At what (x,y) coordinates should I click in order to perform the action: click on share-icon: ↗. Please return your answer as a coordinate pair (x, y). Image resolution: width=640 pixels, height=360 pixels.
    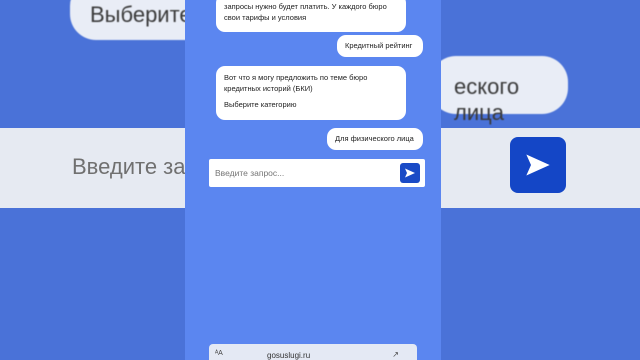
    Looking at the image, I should click on (395, 354).